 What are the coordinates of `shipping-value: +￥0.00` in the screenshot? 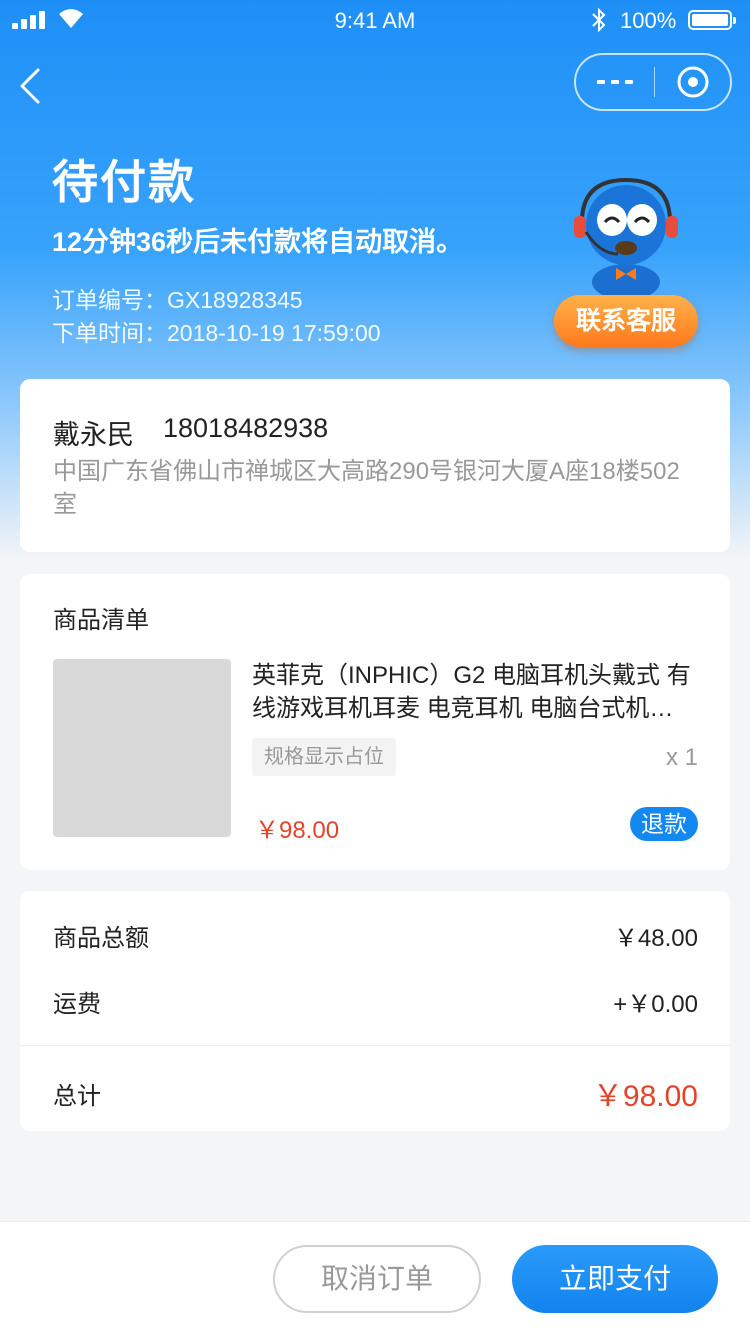 It's located at (655, 1004).